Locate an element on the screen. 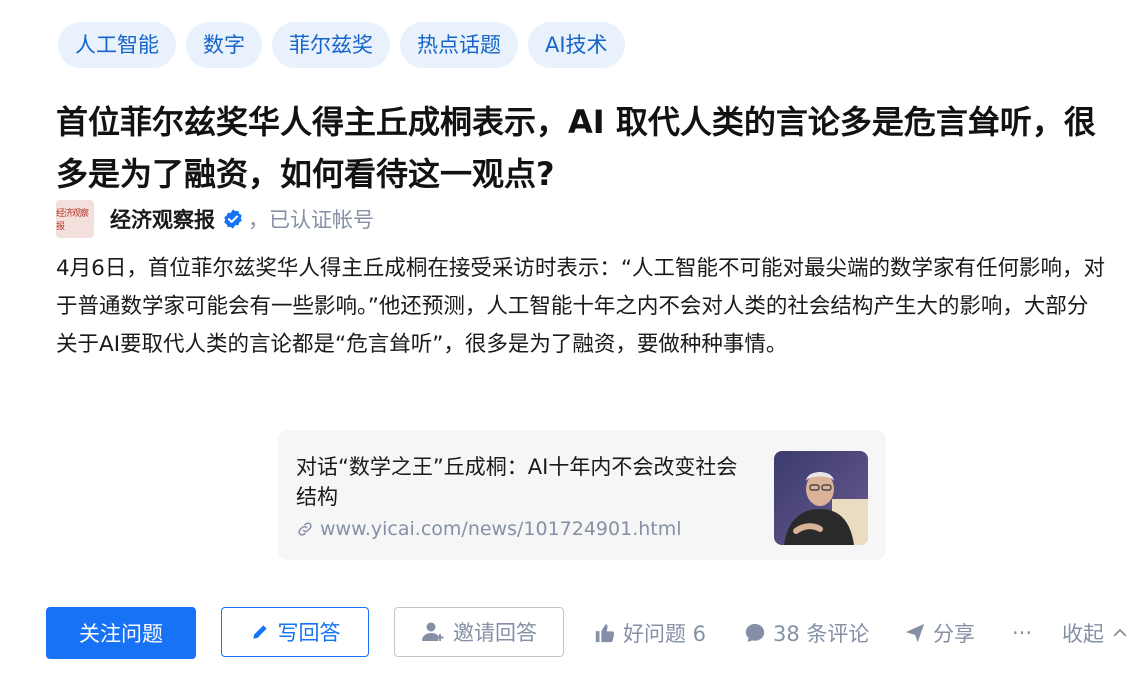 The image size is (1148, 678). comment-icon is located at coordinates (755, 633).